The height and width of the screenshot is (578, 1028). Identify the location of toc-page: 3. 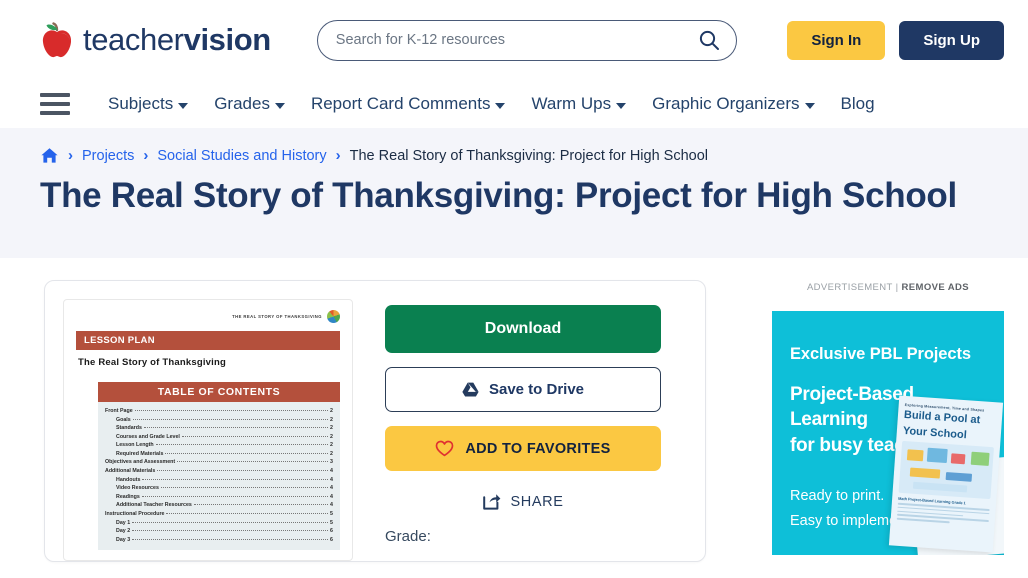
(331, 462).